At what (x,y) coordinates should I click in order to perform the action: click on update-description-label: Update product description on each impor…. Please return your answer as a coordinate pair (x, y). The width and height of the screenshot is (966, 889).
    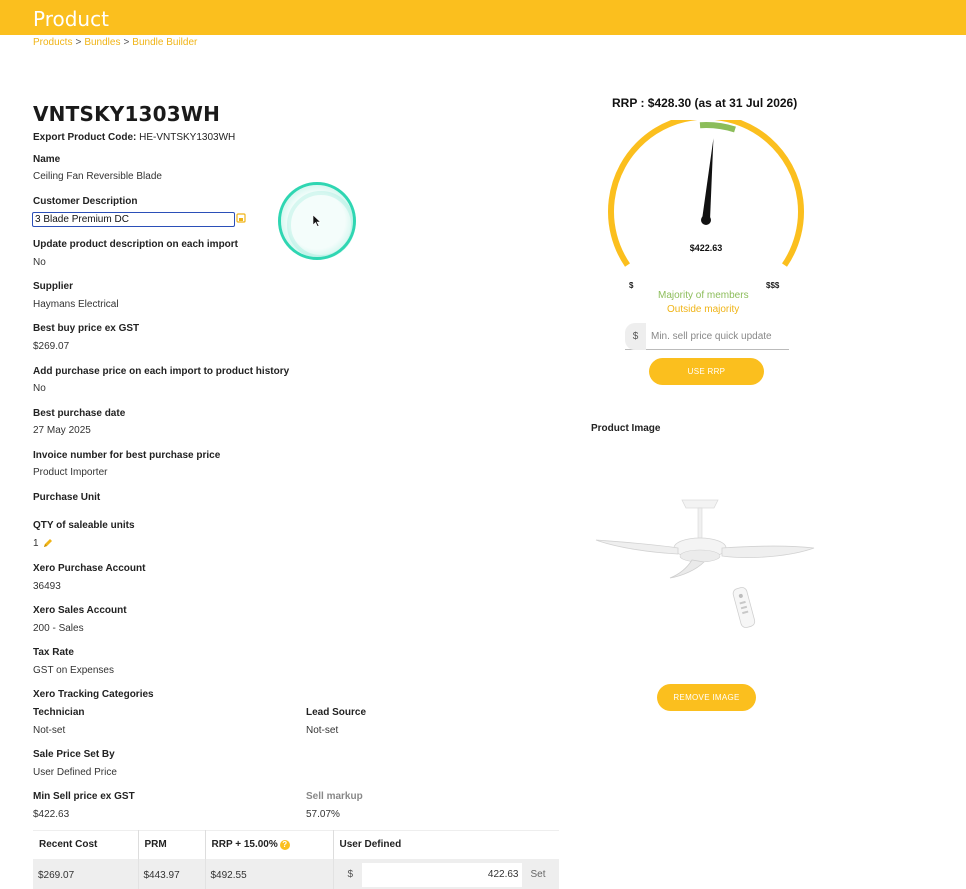
    Looking at the image, I should click on (136, 244).